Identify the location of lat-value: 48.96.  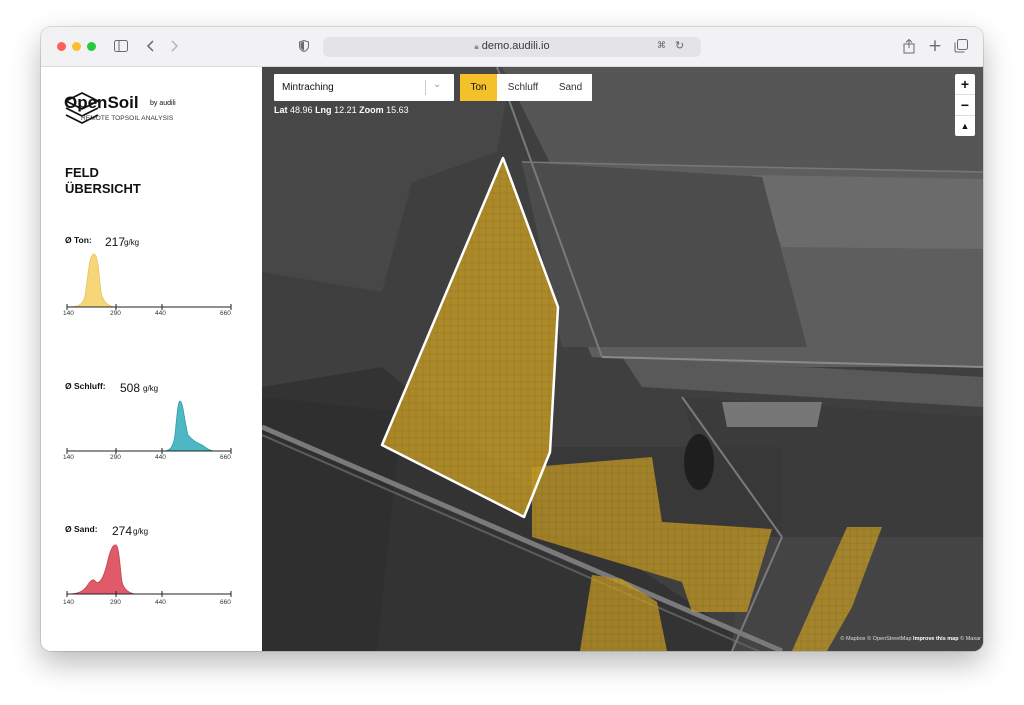
(301, 110).